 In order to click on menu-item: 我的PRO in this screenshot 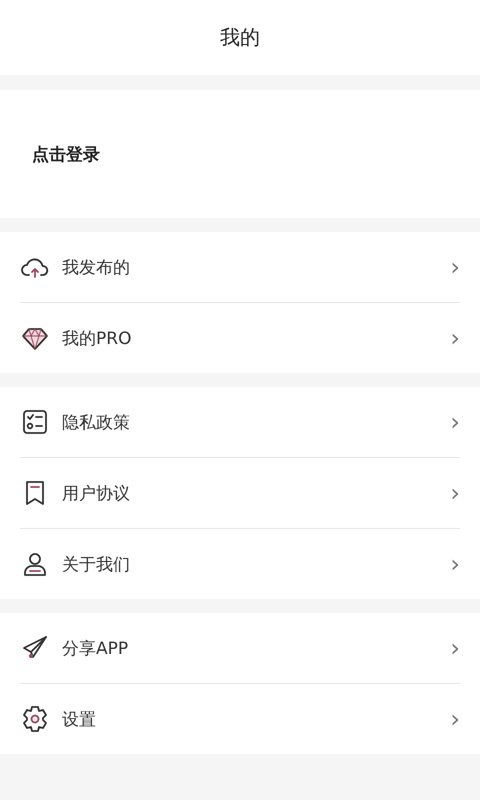, I will do `click(256, 338)`.